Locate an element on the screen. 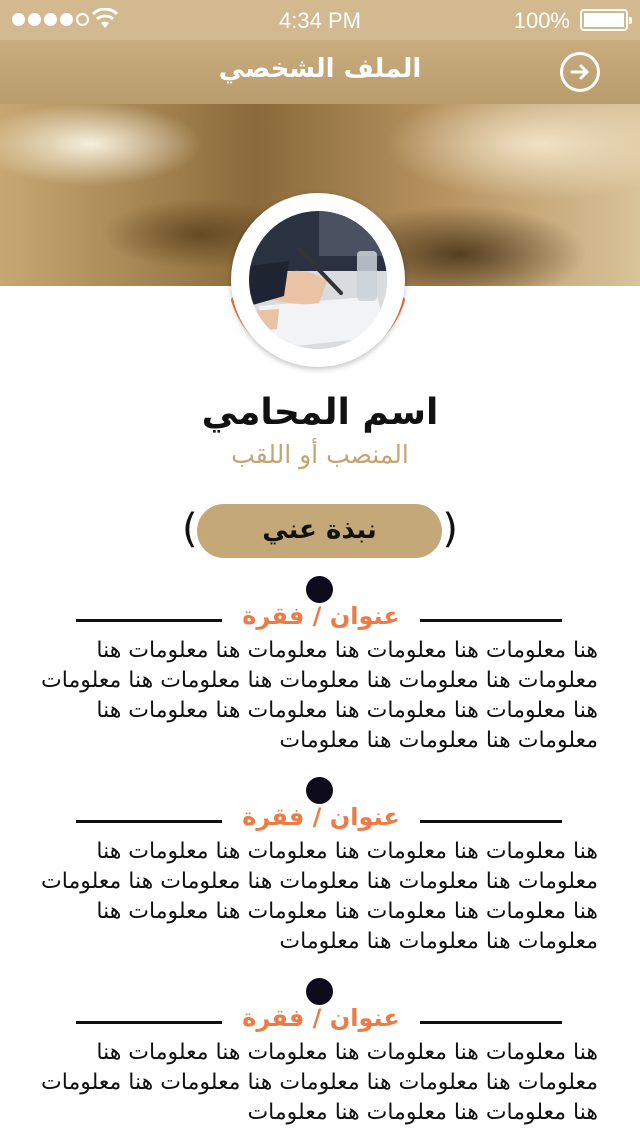 The image size is (640, 1136). open-paren: ( is located at coordinates (190, 529).